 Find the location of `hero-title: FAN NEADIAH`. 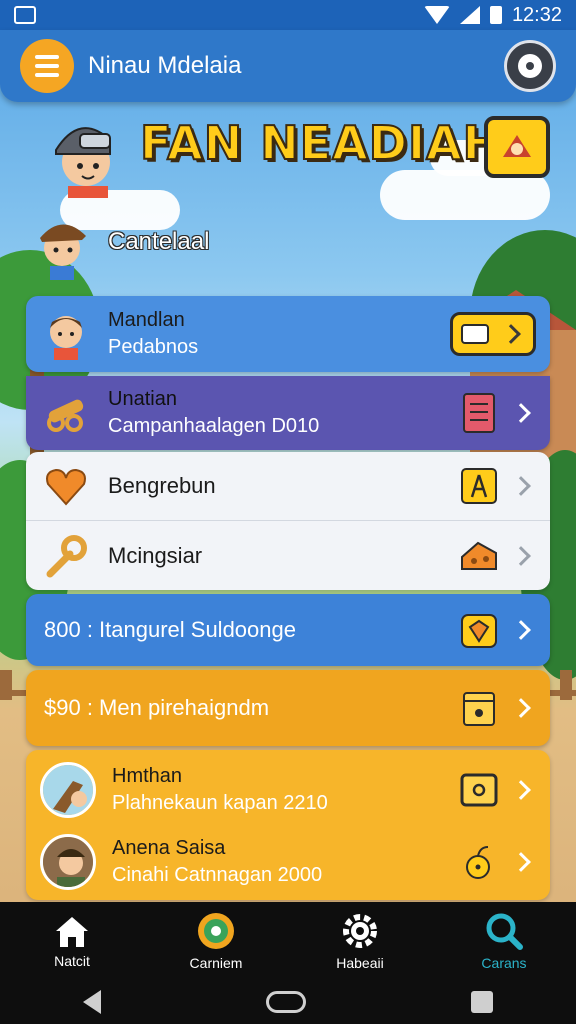

hero-title: FAN NEADIAH is located at coordinates (321, 143).